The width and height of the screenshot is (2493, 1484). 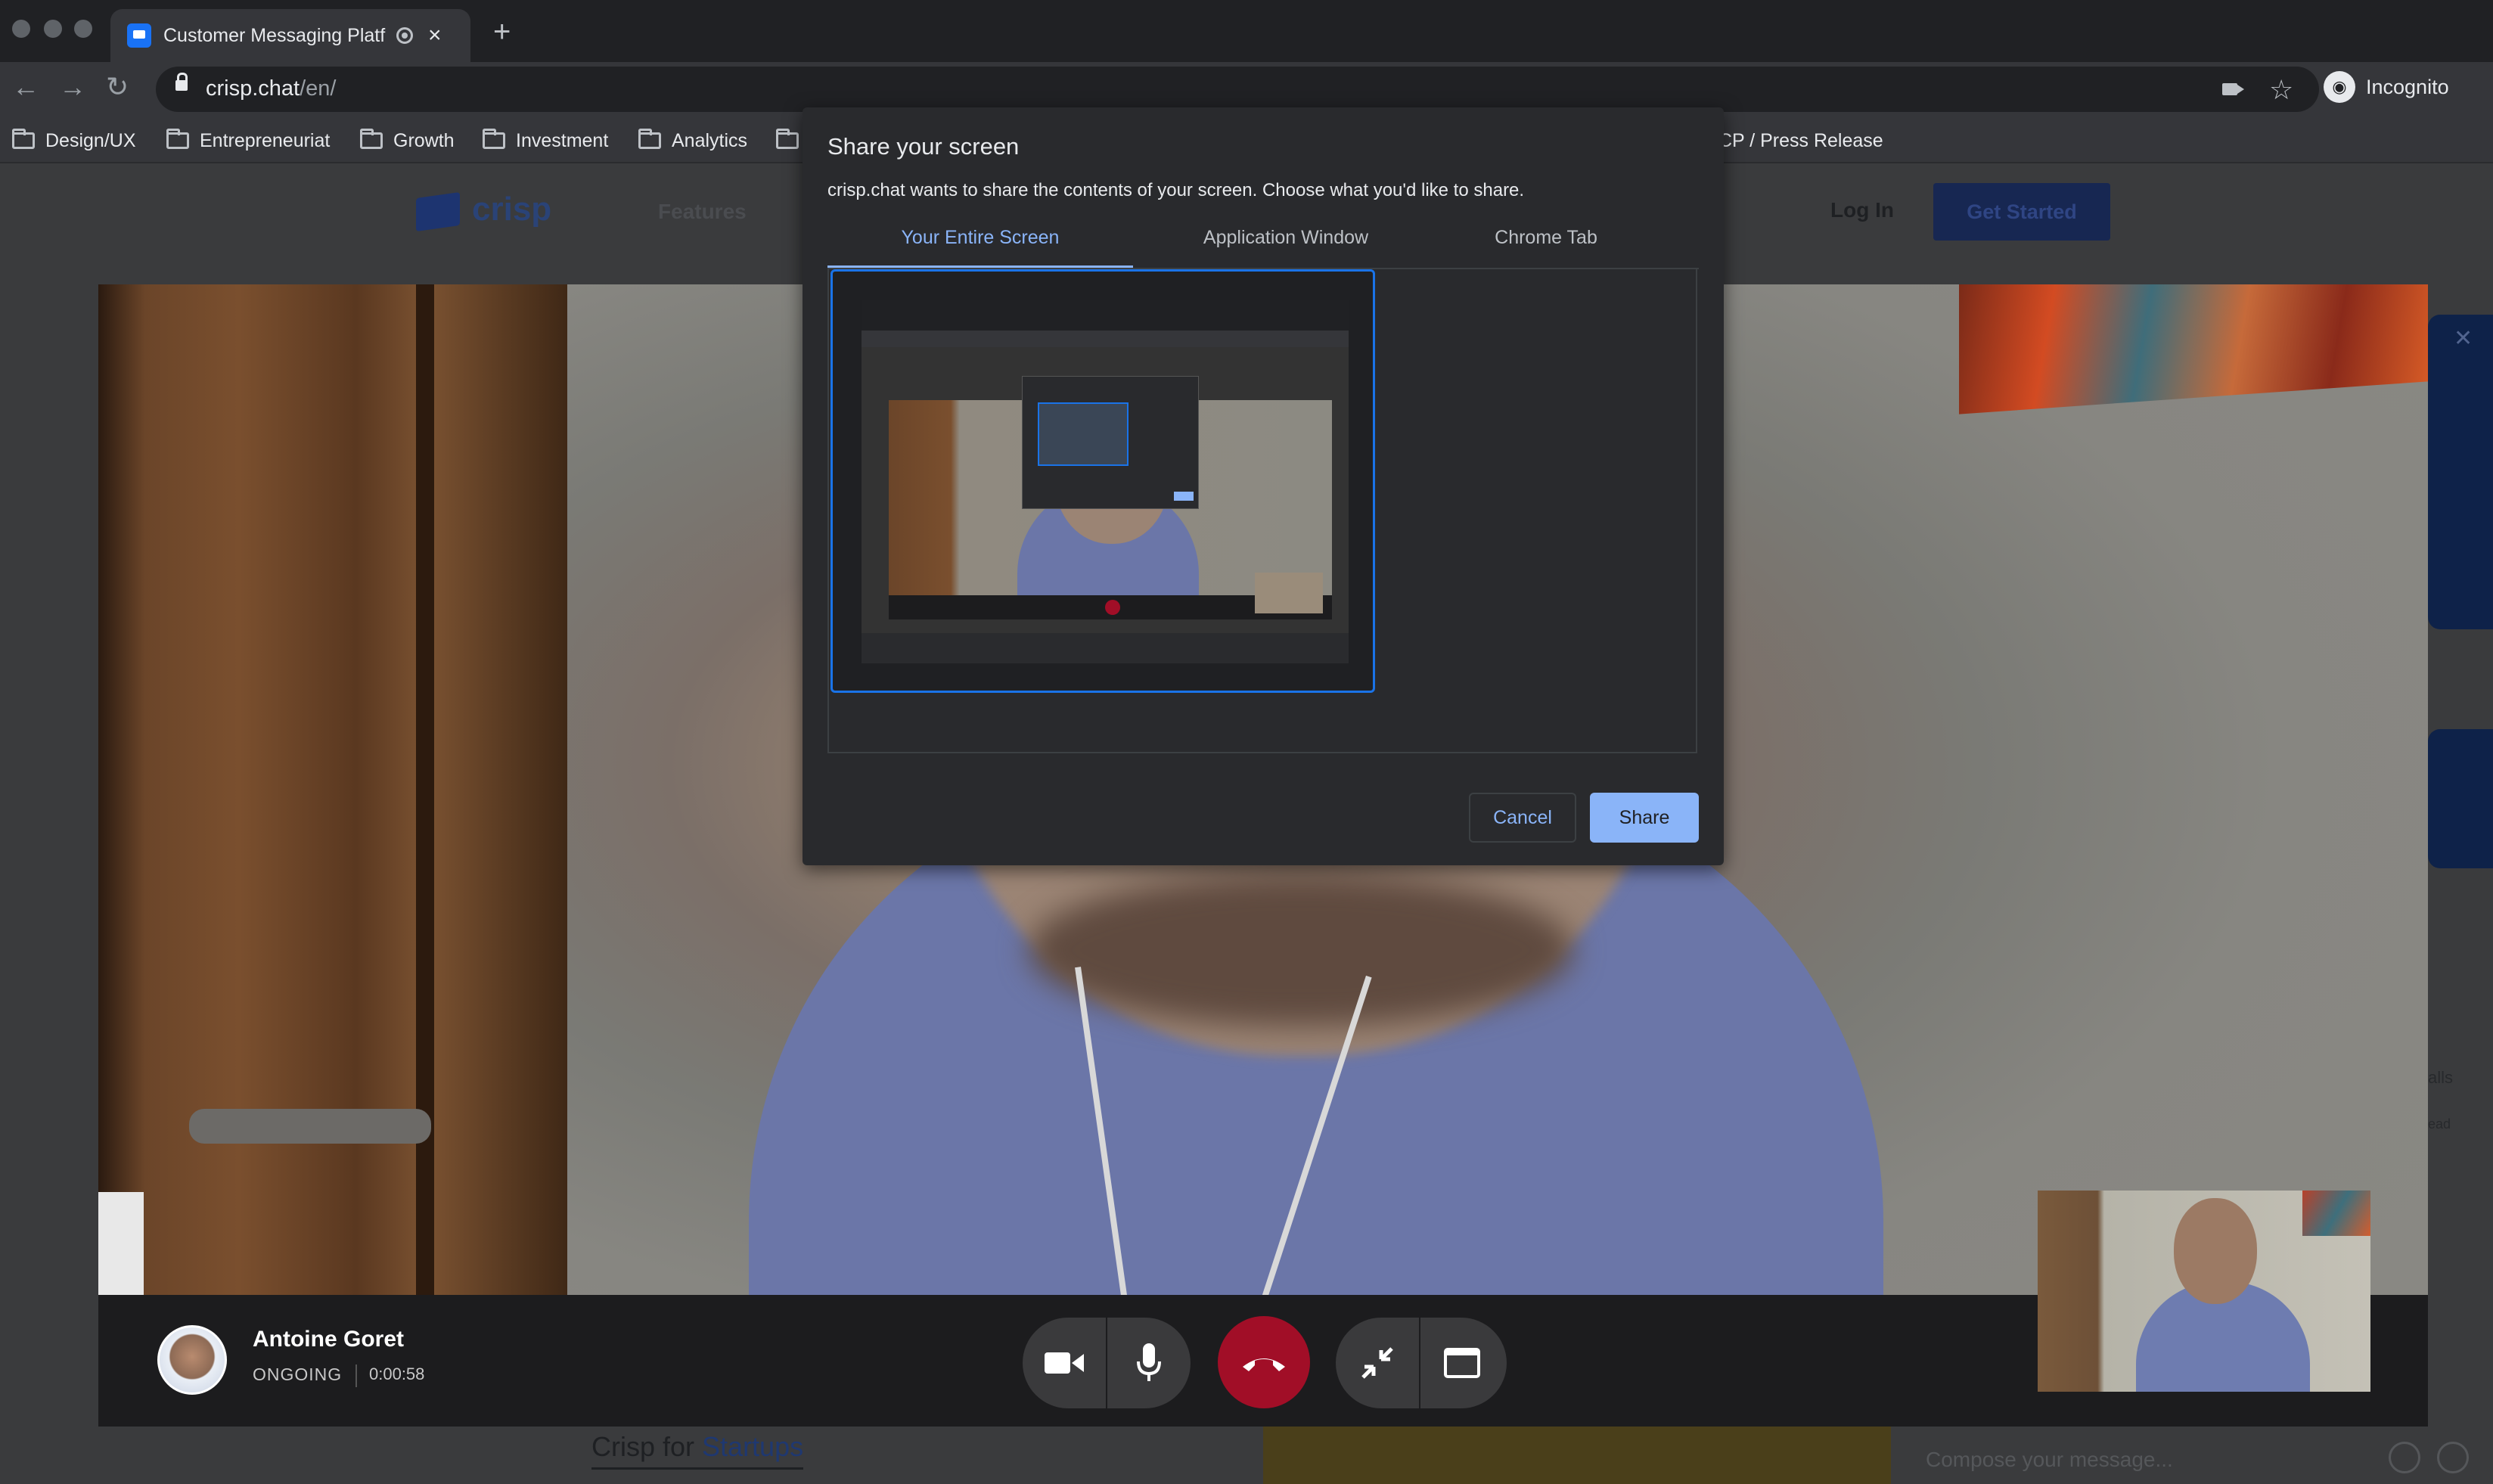 I want to click on footer-heading: Crisp for Startups, so click(x=697, y=1450).